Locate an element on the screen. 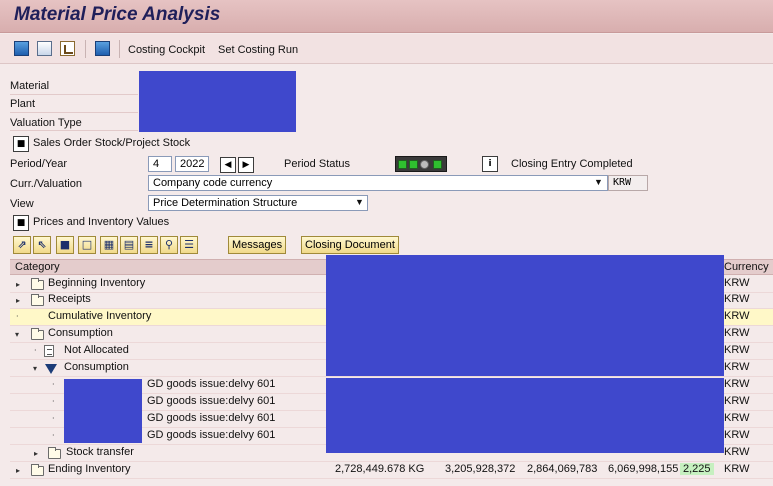  messages-button: Messages is located at coordinates (257, 245).